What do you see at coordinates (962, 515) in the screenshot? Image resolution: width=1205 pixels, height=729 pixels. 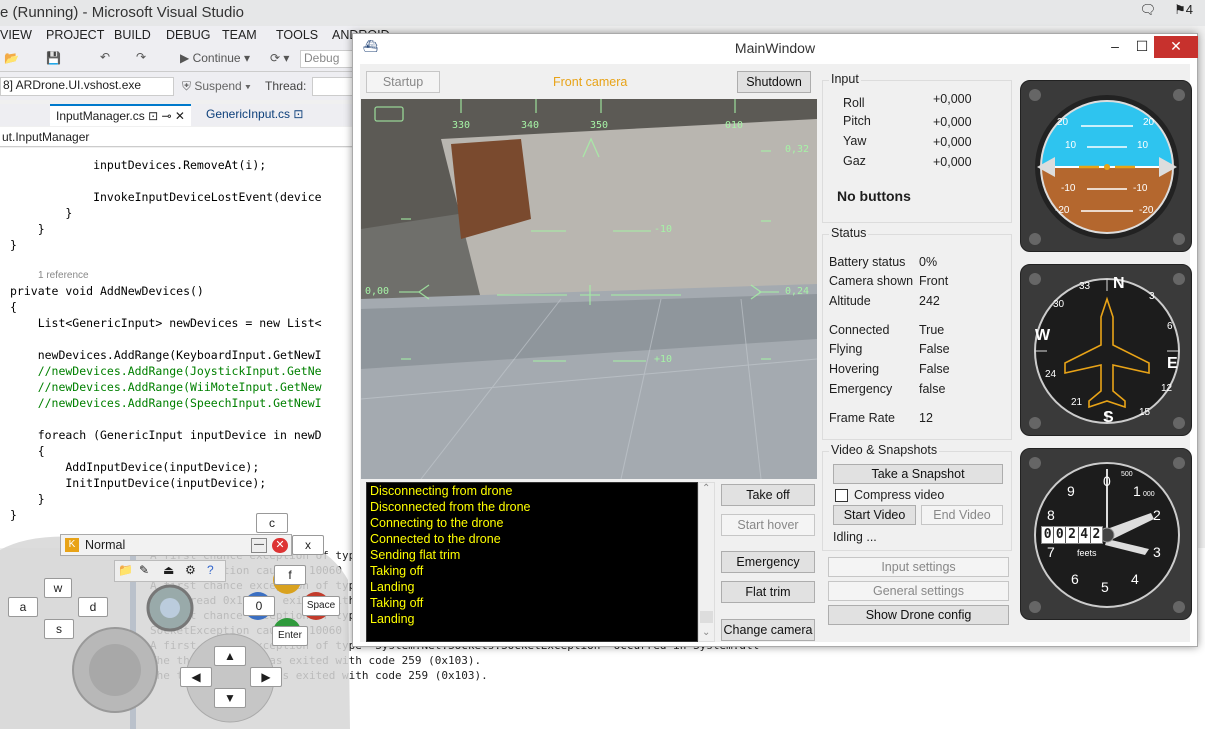 I see `end-video-button: End Video` at bounding box center [962, 515].